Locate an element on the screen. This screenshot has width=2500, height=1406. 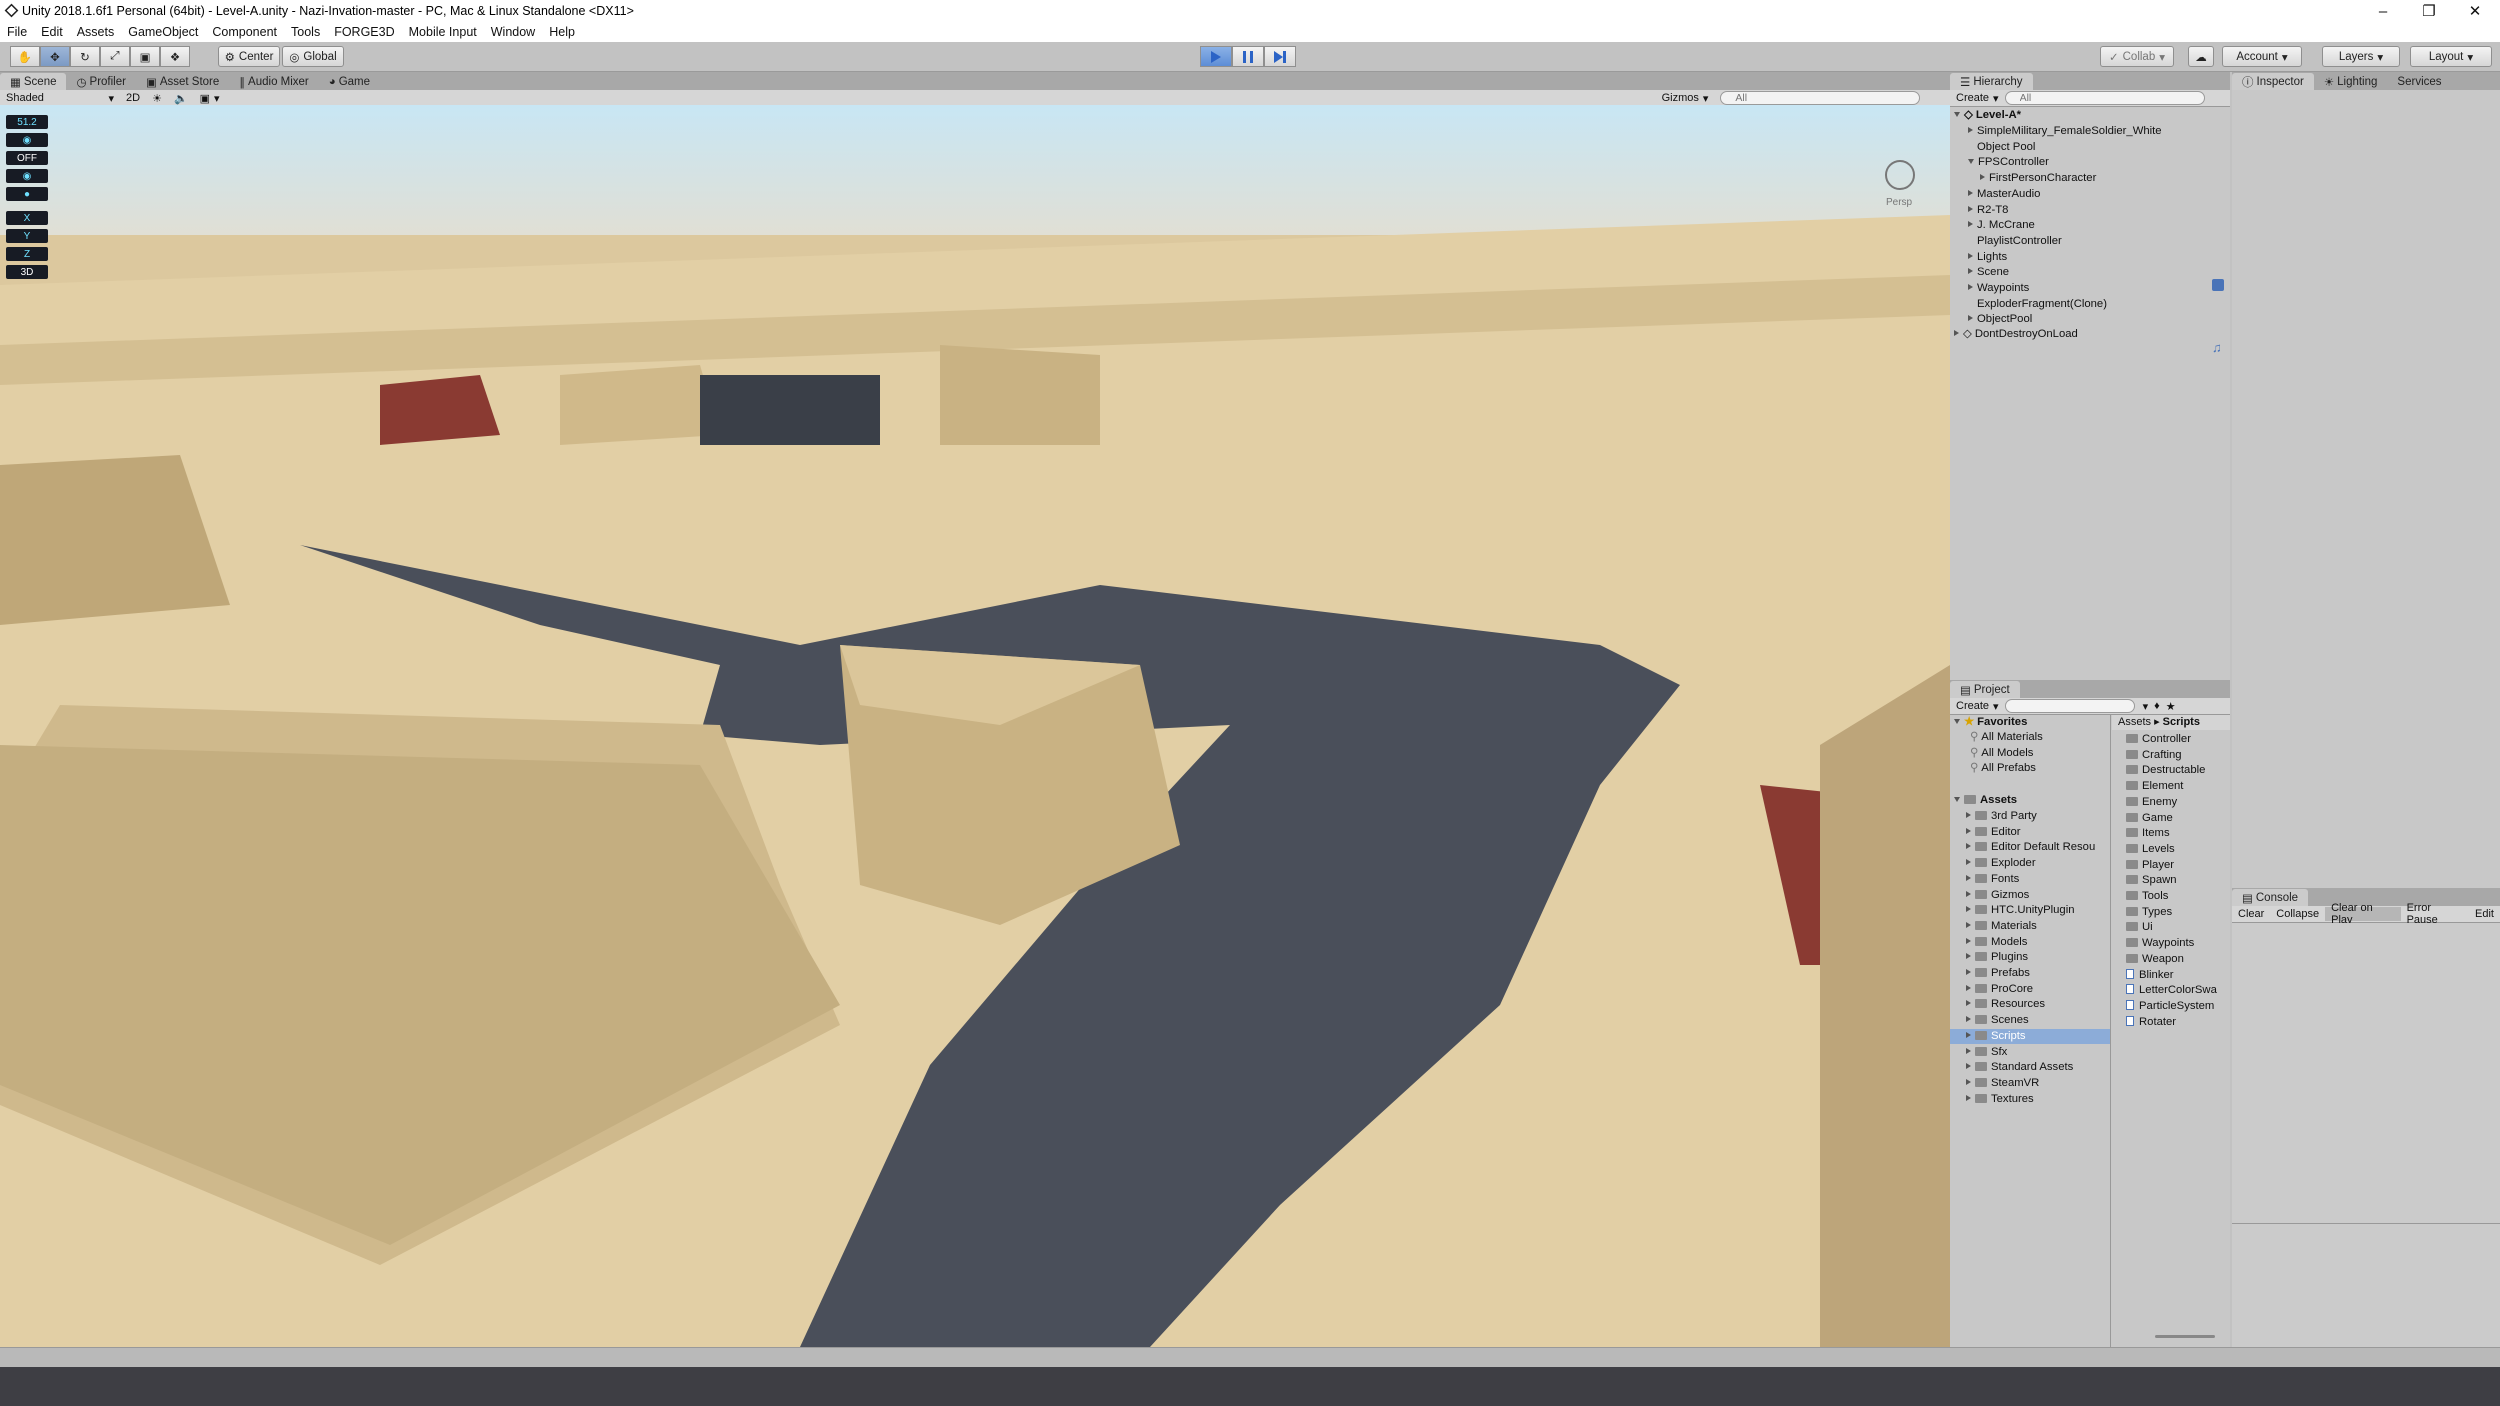
asset-folder: SteamVR is located at coordinates (2030, 1084).